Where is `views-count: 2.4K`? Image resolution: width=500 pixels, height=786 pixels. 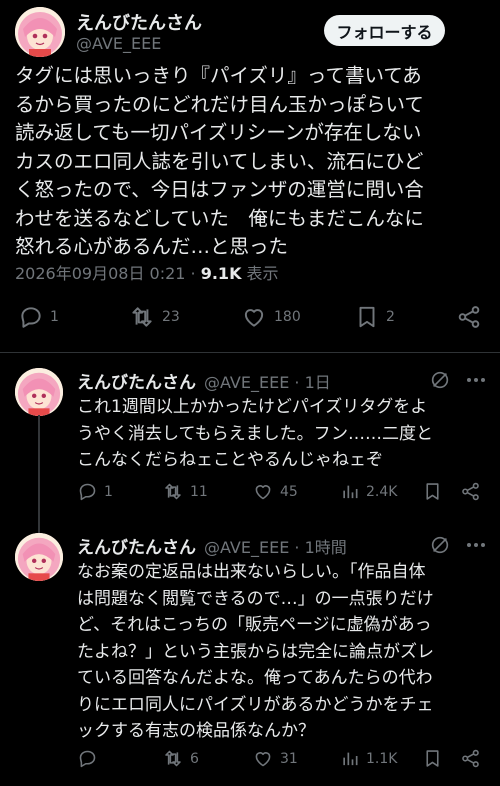
views-count: 2.4K is located at coordinates (382, 491).